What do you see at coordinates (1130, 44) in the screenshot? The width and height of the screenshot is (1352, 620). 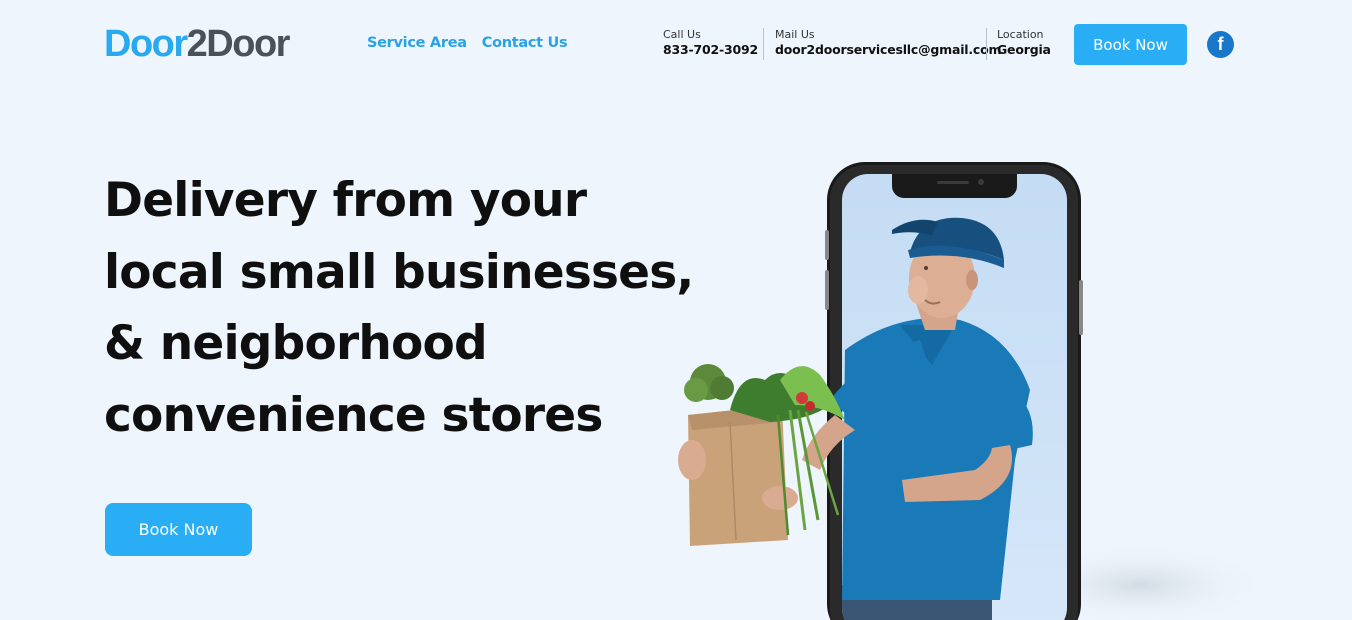 I see `book-now-header-button: Book Now` at bounding box center [1130, 44].